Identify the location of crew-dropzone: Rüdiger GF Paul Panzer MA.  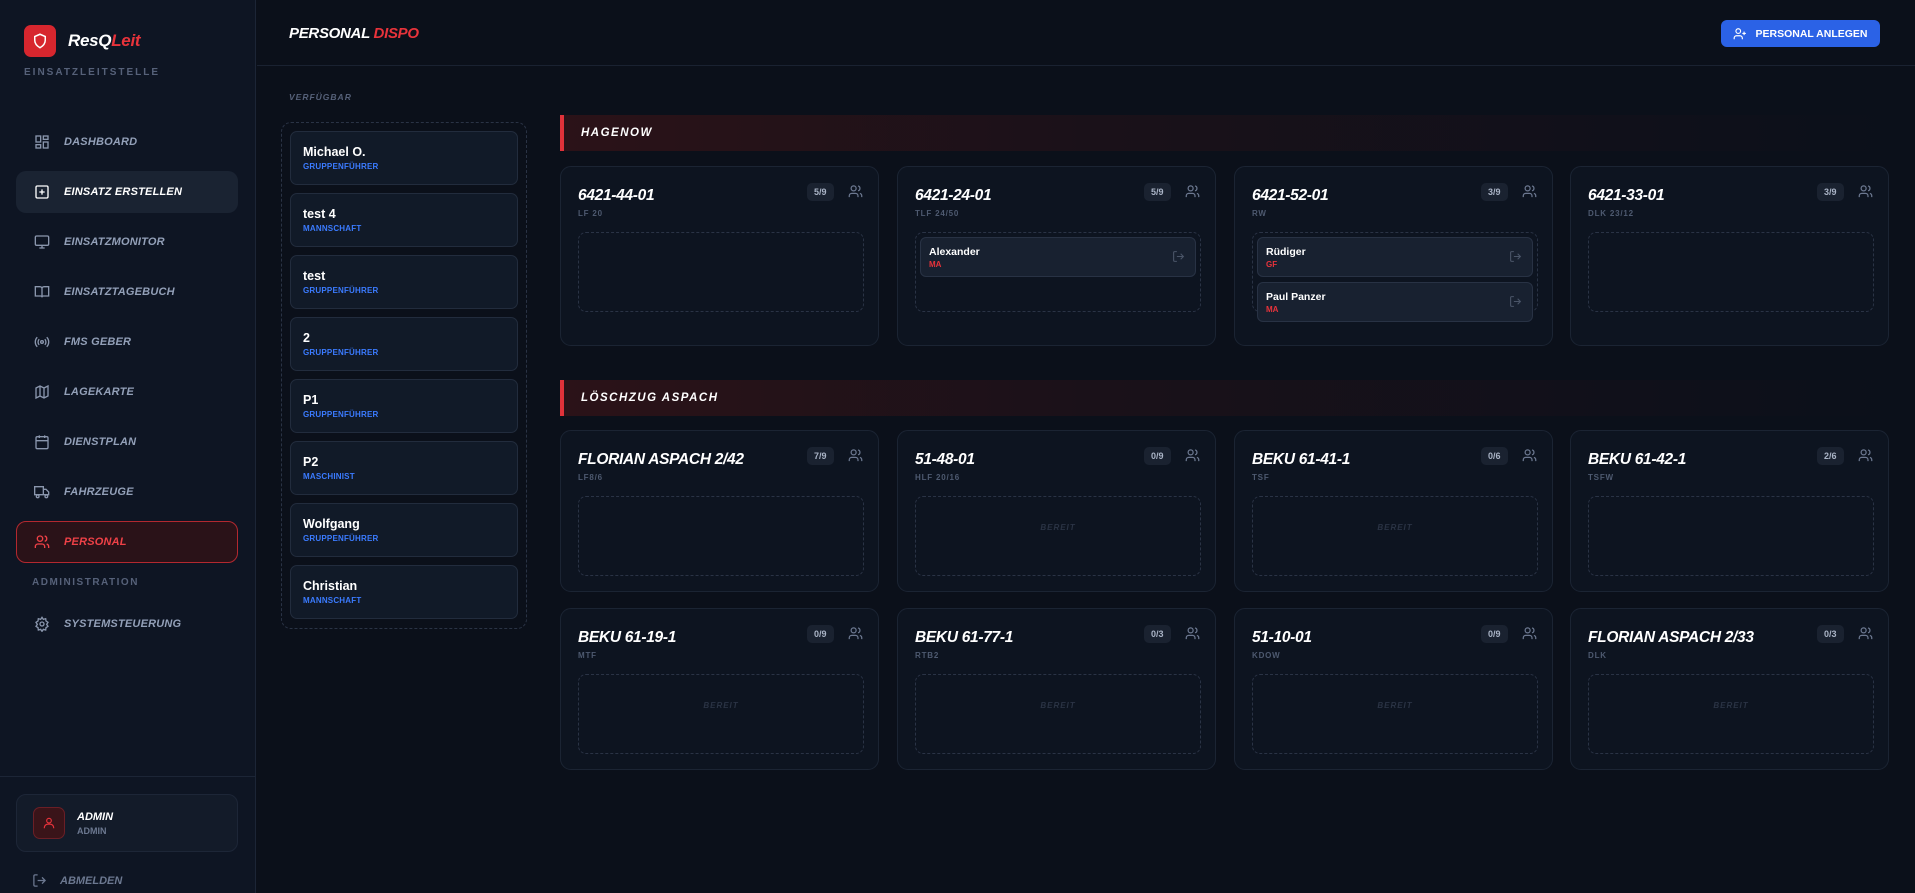
(1395, 277).